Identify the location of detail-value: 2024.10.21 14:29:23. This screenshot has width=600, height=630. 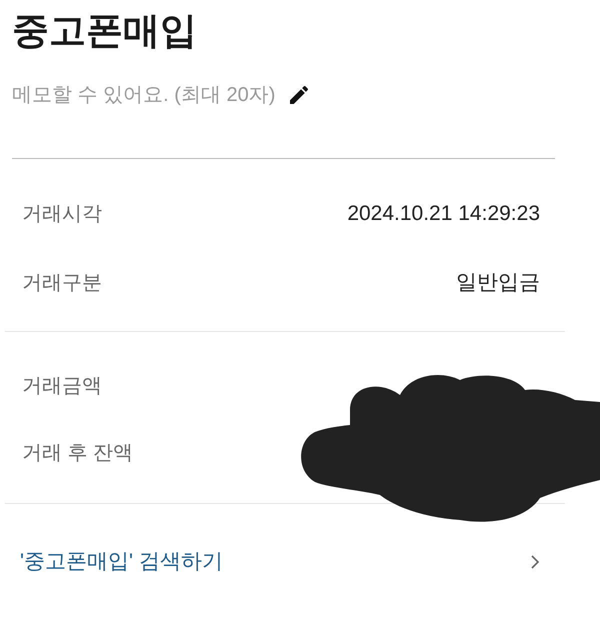
(443, 213).